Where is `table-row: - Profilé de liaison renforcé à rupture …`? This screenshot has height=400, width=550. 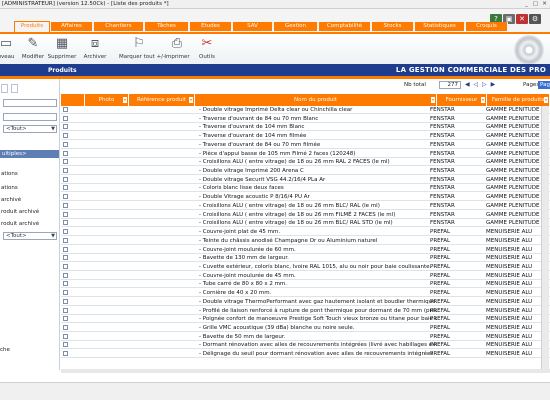
table-row: - Profilé de liaison renforcé à rupture … is located at coordinates (305, 311).